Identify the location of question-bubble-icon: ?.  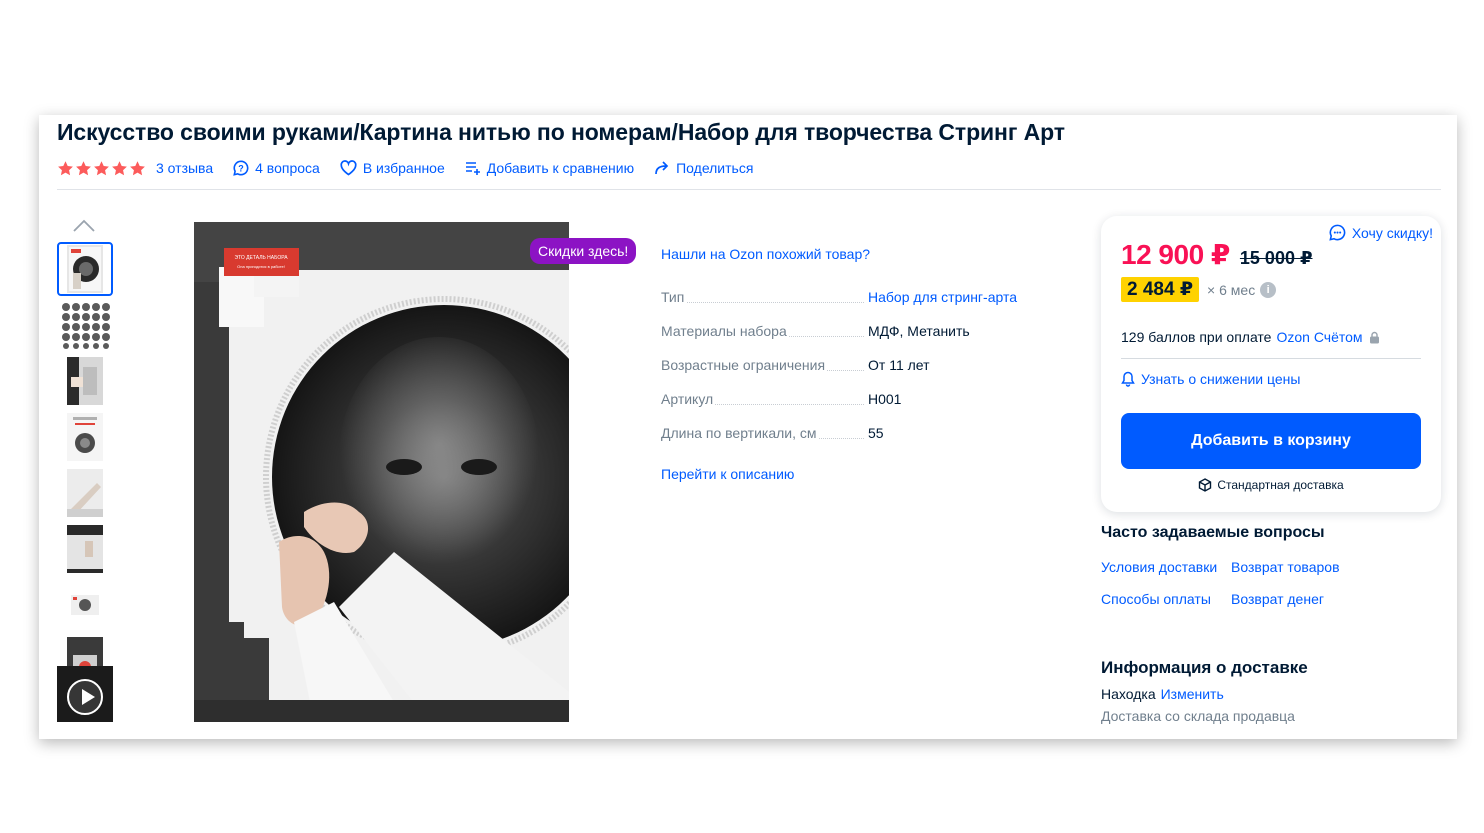
(241, 168).